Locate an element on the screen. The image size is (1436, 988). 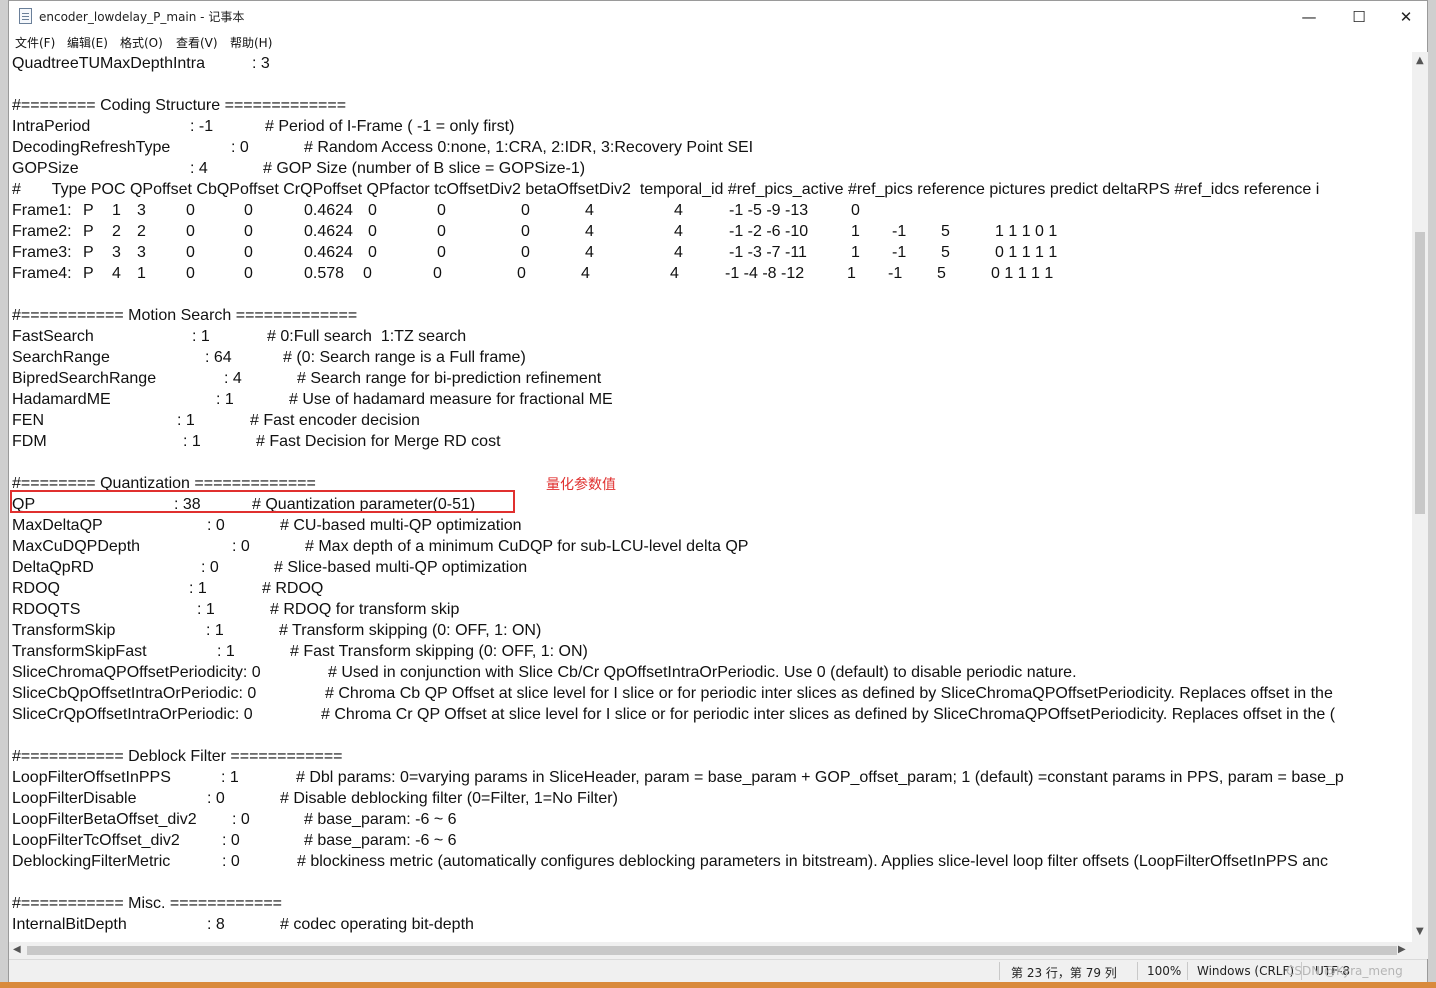
menu-view: 查看(V) is located at coordinates (197, 42).